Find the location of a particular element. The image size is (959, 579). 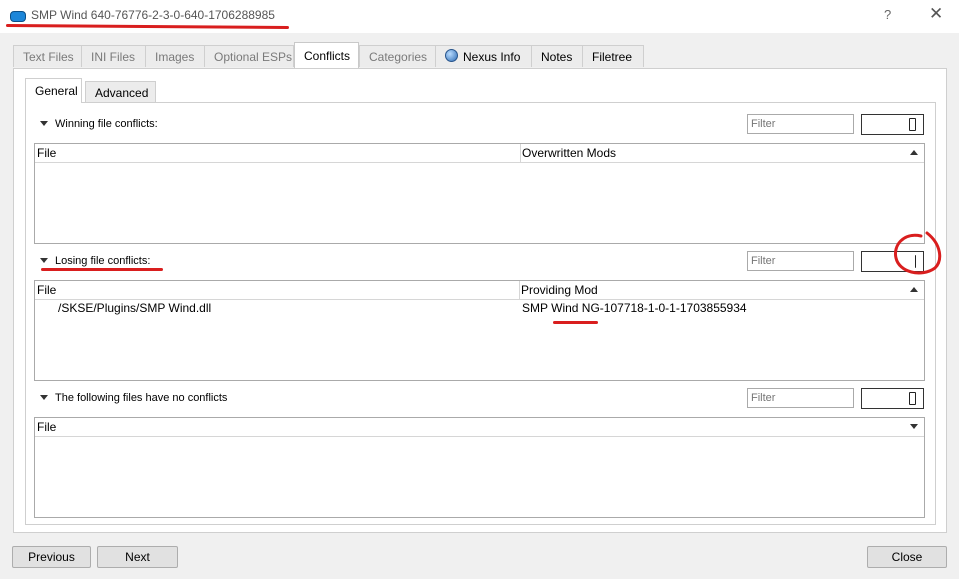

sort-descending-icon is located at coordinates (914, 426).